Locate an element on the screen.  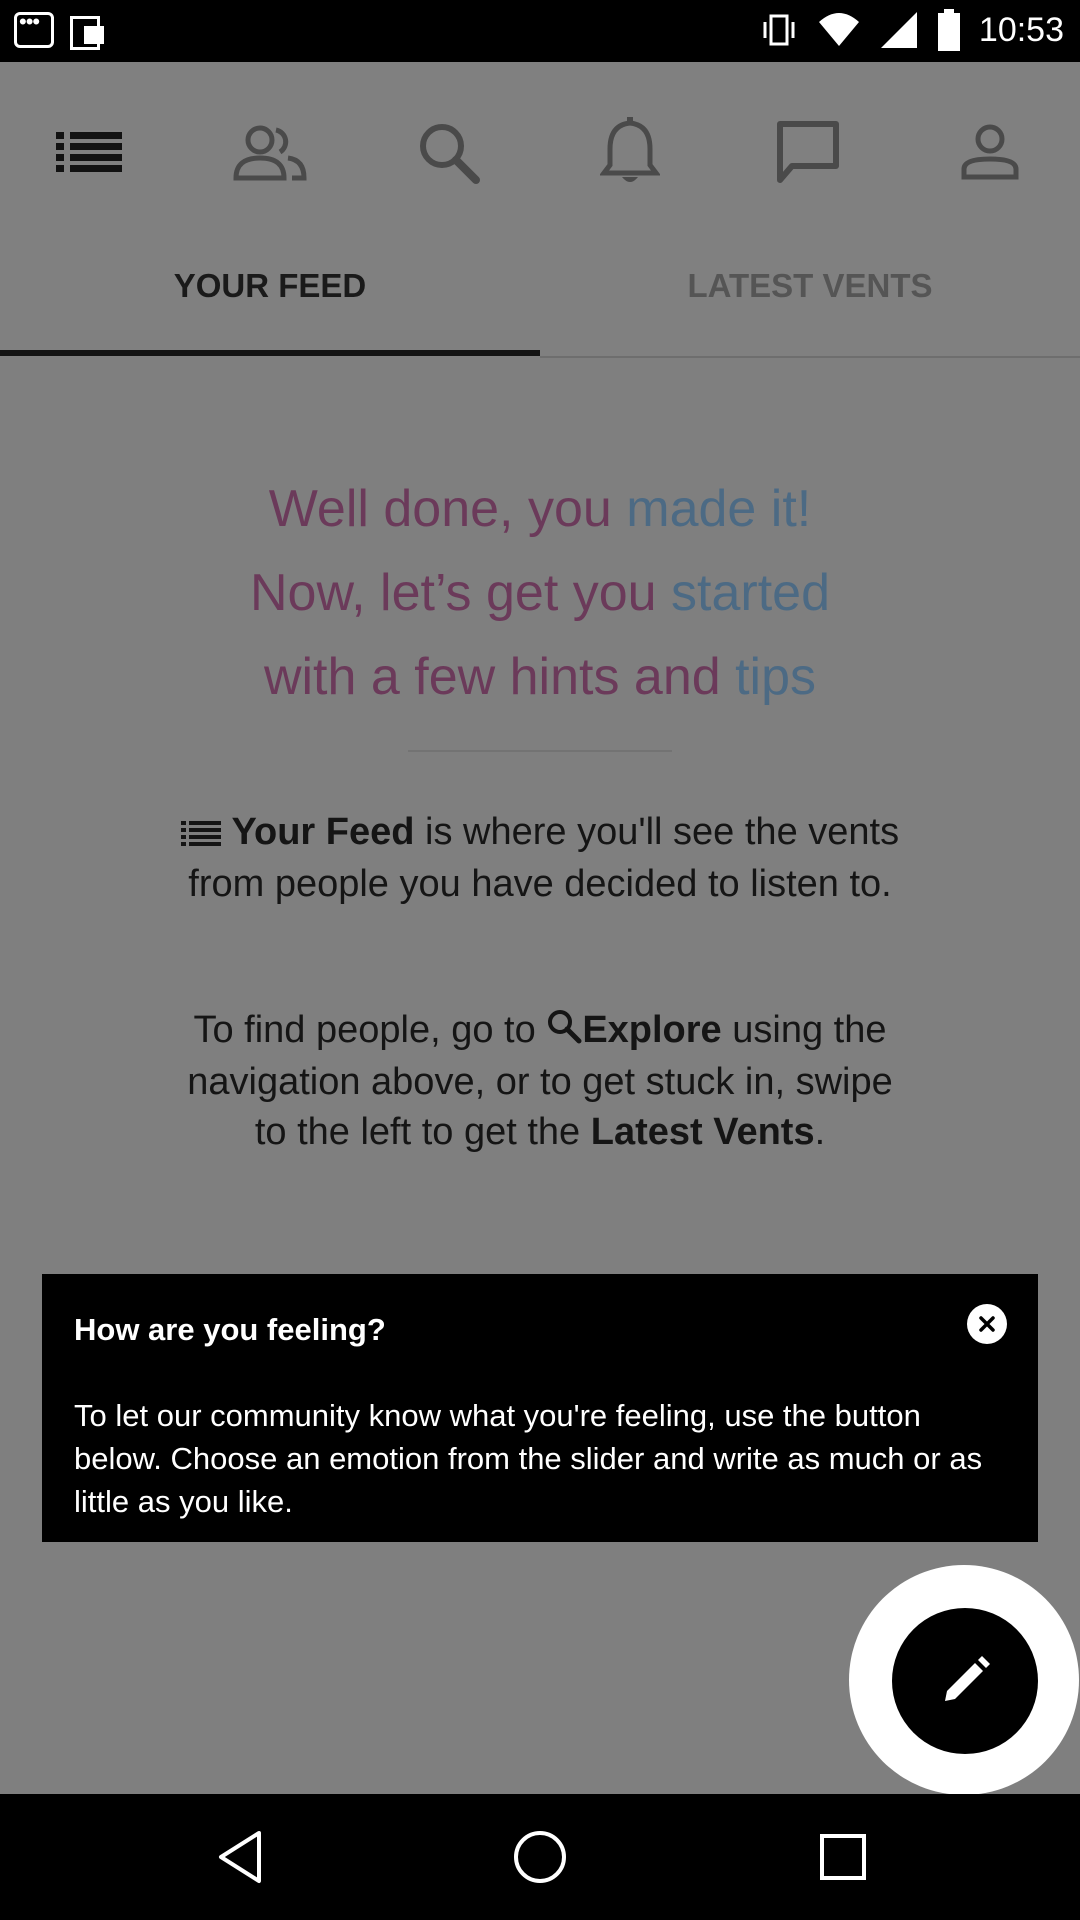
vibrate-icon is located at coordinates (779, 30).